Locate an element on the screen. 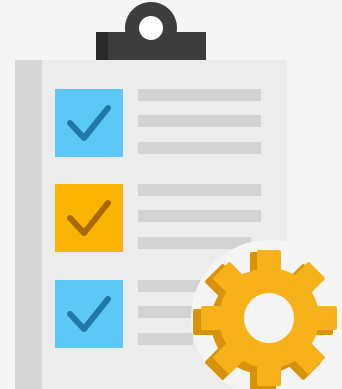  clipboard-clip-icon is located at coordinates (151, 31).